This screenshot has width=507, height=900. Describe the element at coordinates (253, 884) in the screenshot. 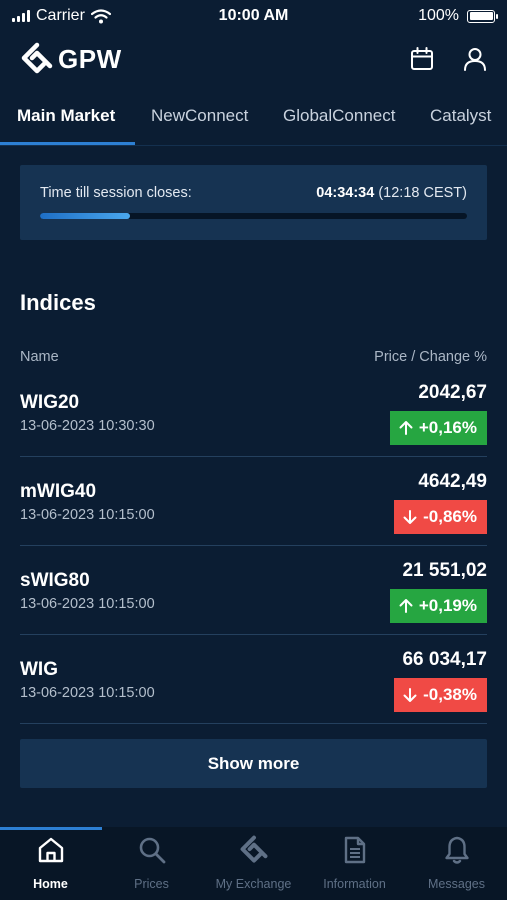

I see `nav-label: My Exchange` at that location.